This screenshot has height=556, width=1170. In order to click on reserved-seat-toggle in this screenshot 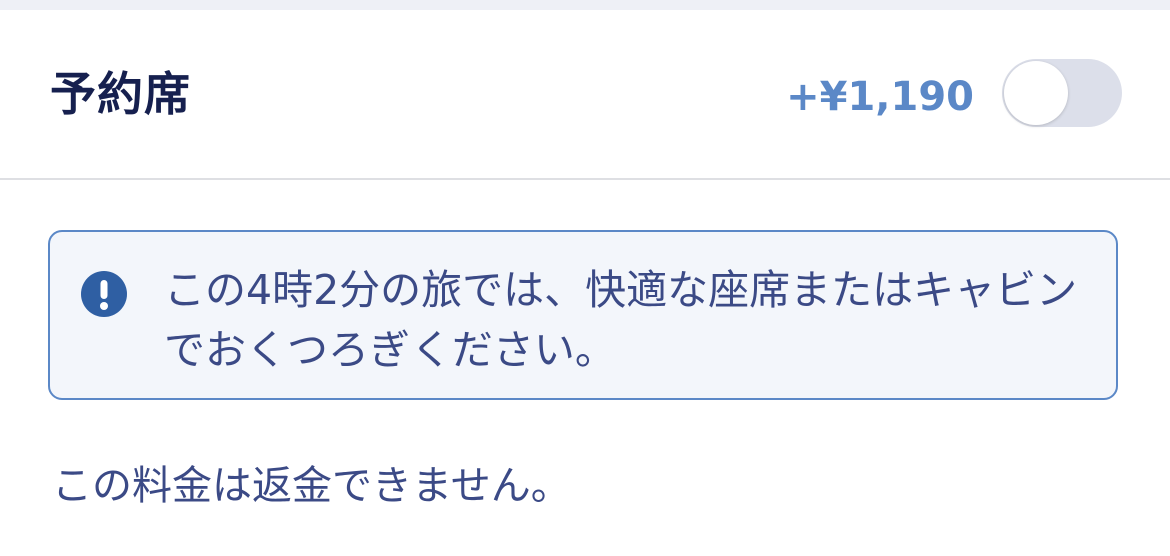, I will do `click(1062, 93)`.